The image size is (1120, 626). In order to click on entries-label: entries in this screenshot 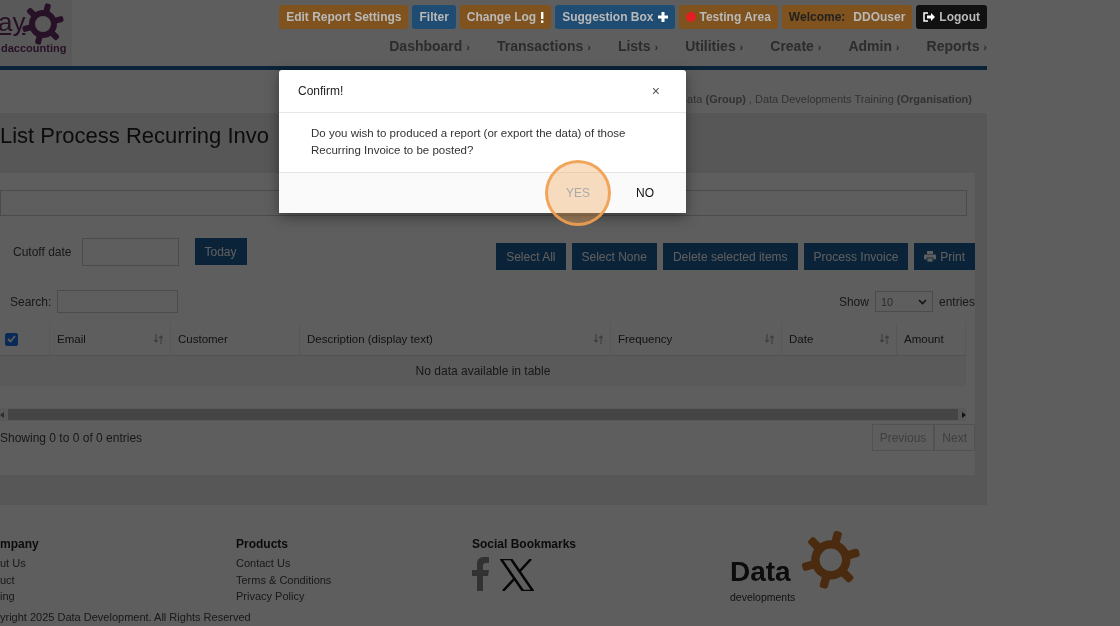, I will do `click(956, 301)`.